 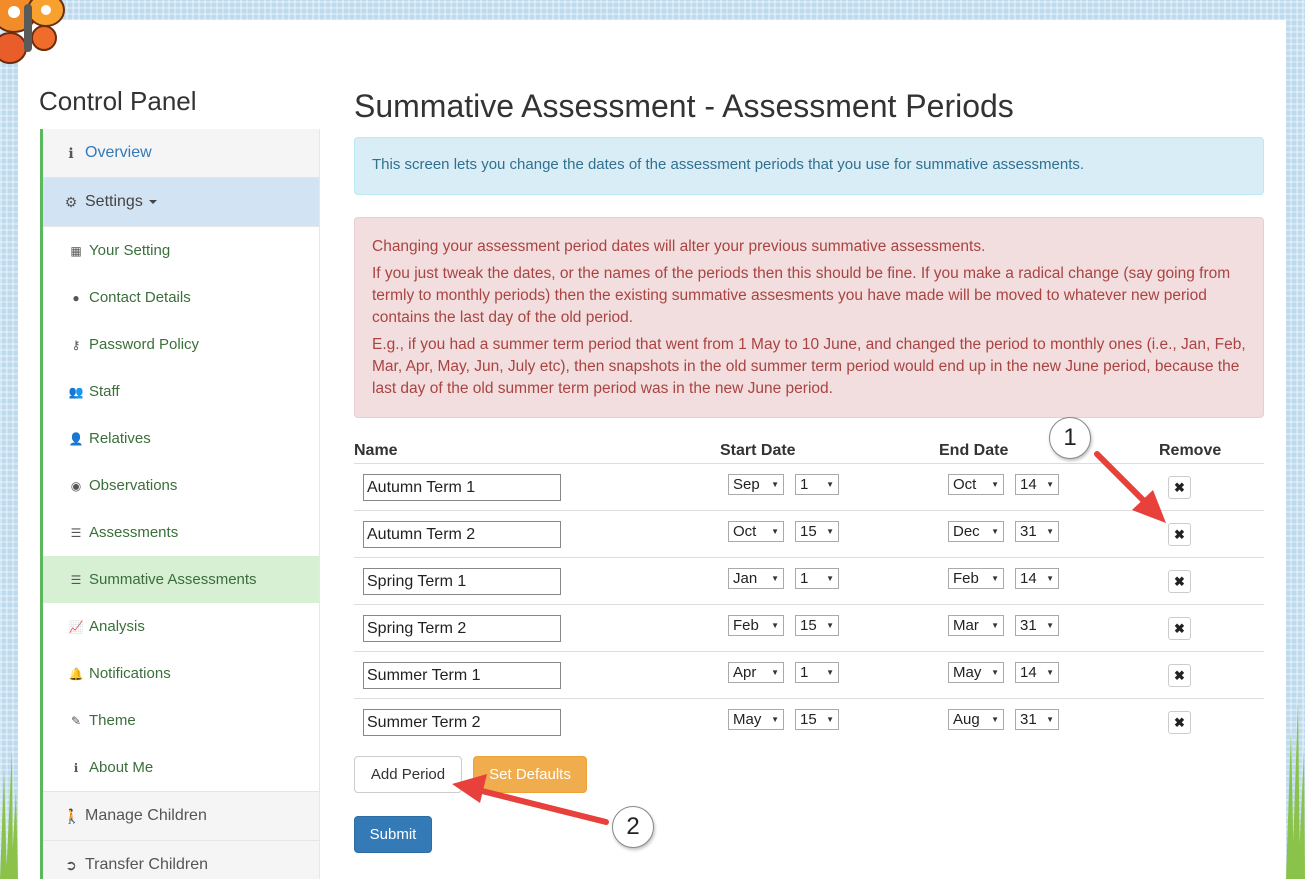 I want to click on table-row: Feb ▼ 15 ▼ Mar ▼ 31 ▼ ✖, so click(x=809, y=628).